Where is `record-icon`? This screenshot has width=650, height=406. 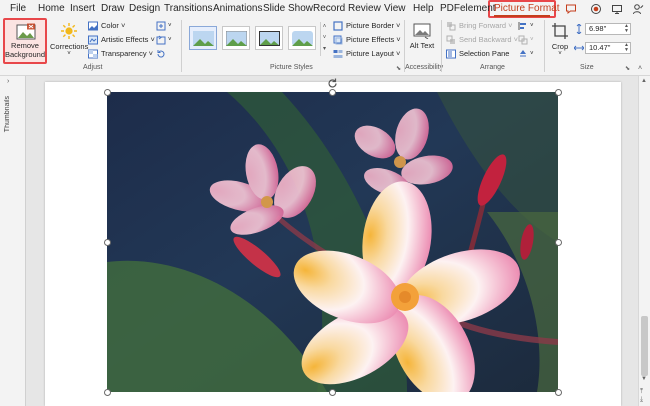
record-icon is located at coordinates (596, 9).